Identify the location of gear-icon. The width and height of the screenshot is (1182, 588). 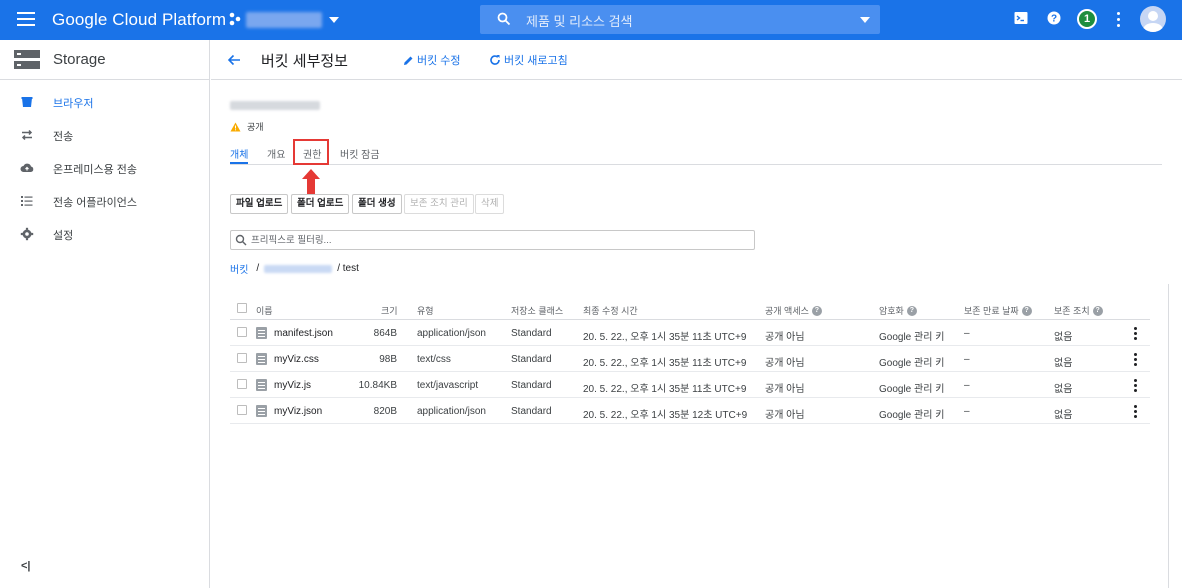
(27, 234).